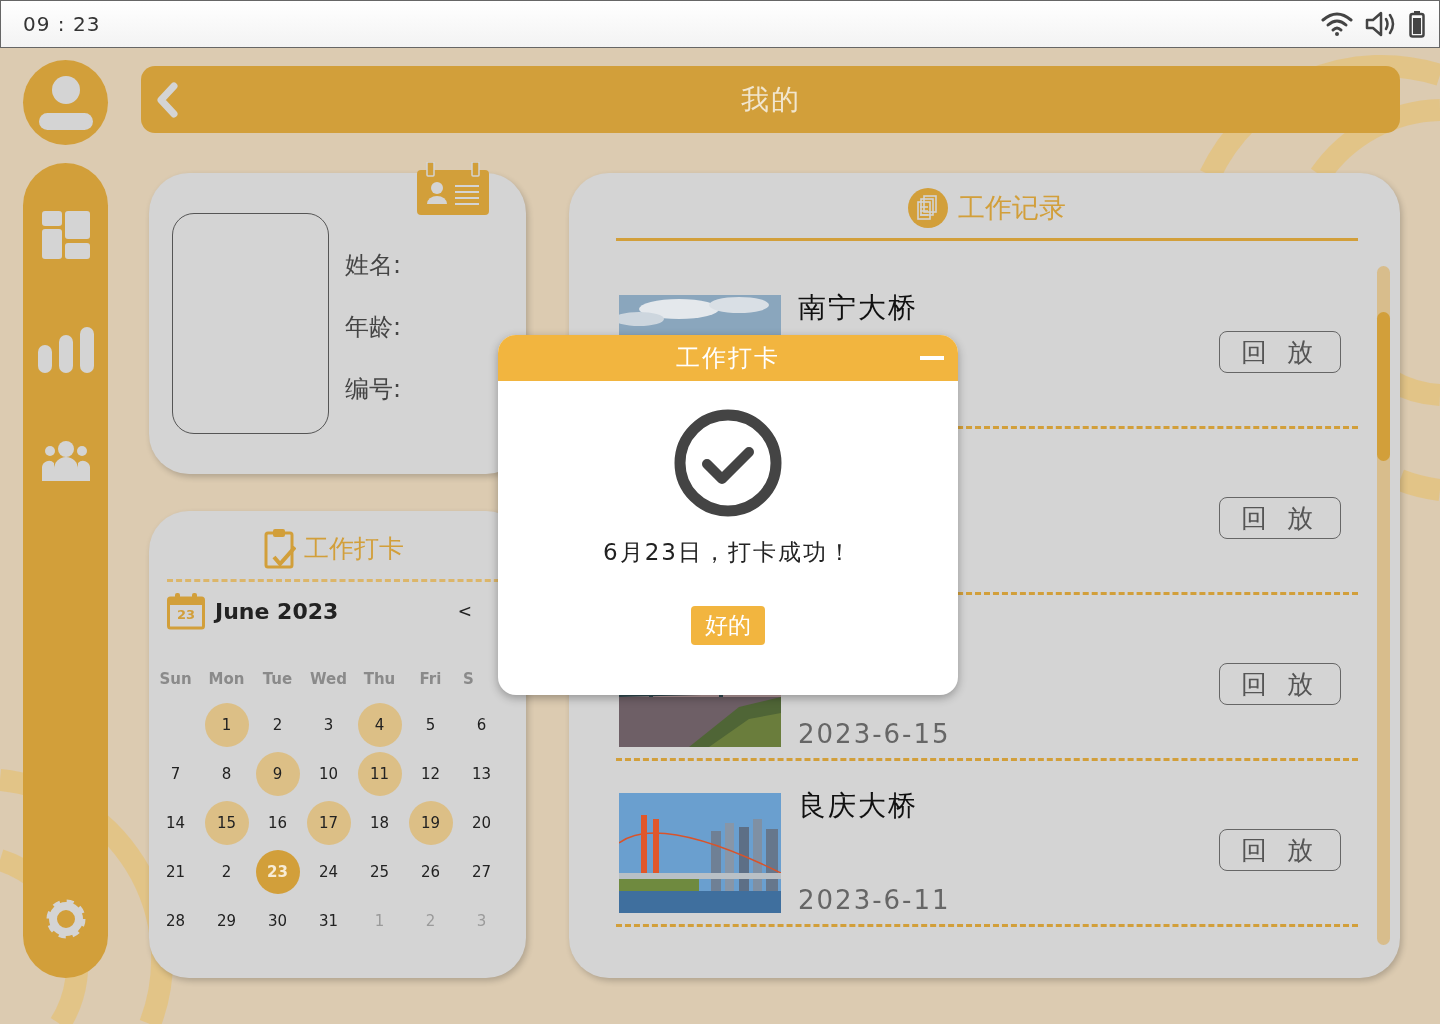 This screenshot has width=1440, height=1024. What do you see at coordinates (1381, 24) in the screenshot?
I see `speaker-icon` at bounding box center [1381, 24].